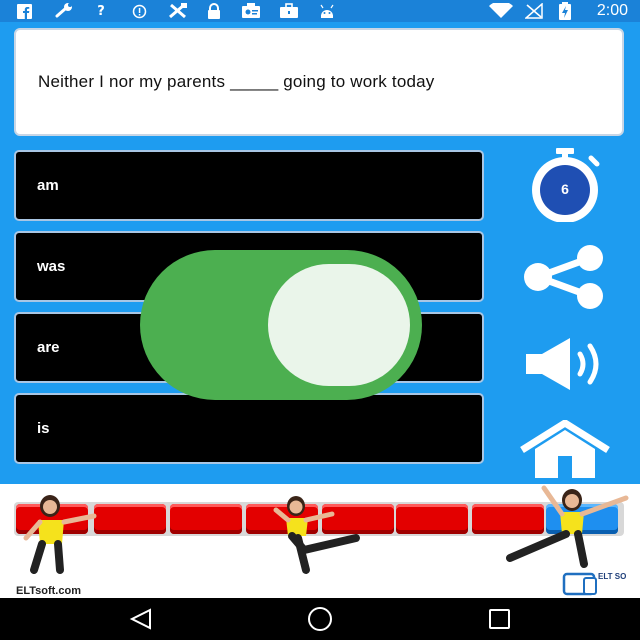 This screenshot has width=640, height=640. I want to click on facebook-icon, so click(24, 11).